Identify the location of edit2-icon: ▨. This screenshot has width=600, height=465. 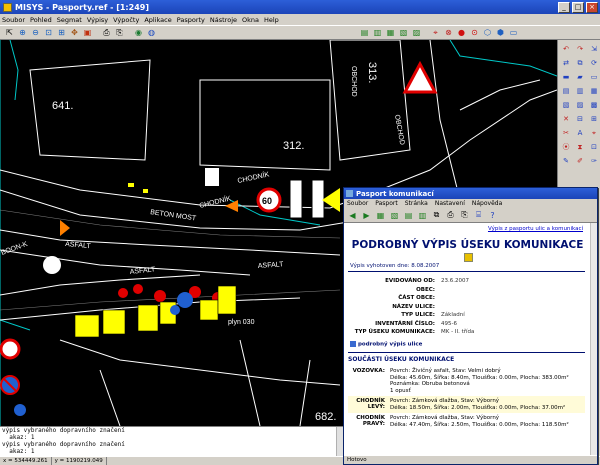
(580, 105).